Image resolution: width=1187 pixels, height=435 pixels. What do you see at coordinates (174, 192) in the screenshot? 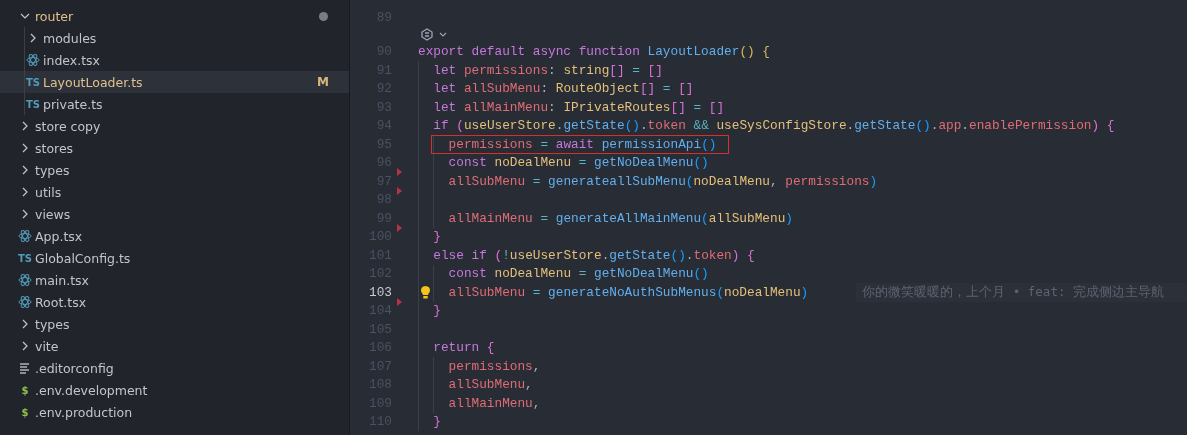
I see `folder-item: utils` at bounding box center [174, 192].